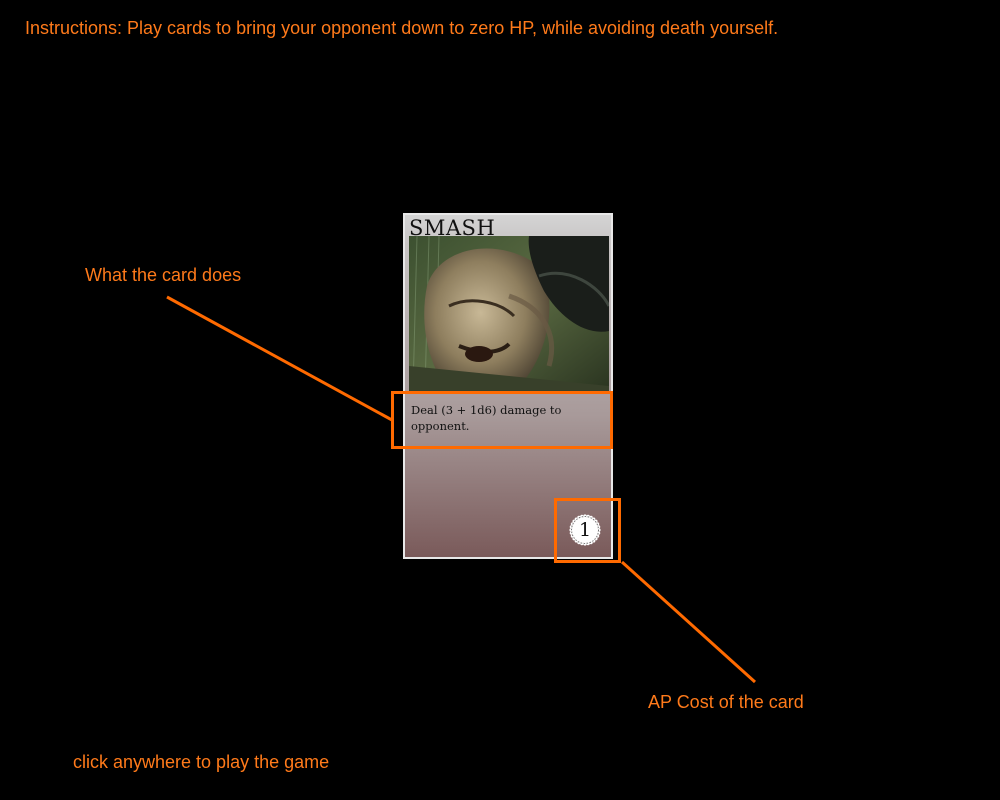  Describe the element at coordinates (509, 313) in the screenshot. I see `card-art-image` at that location.